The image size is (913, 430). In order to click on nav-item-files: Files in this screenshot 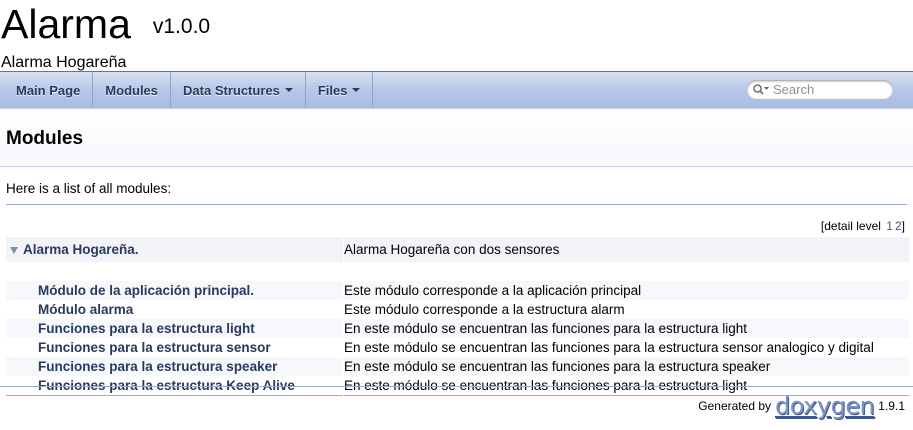, I will do `click(340, 90)`.